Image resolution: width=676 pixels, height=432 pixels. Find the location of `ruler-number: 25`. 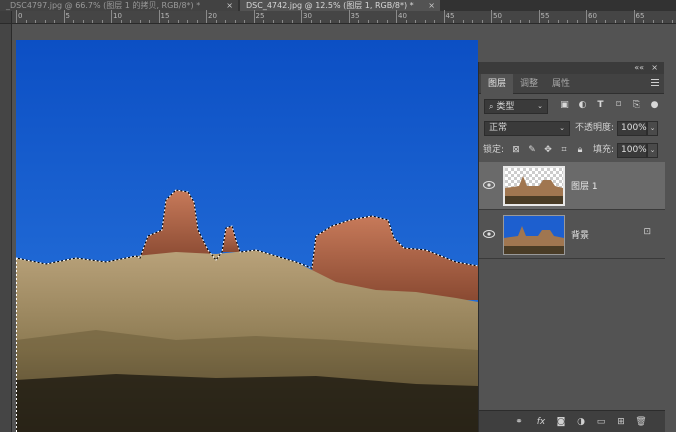

ruler-number: 25 is located at coordinates (260, 16).